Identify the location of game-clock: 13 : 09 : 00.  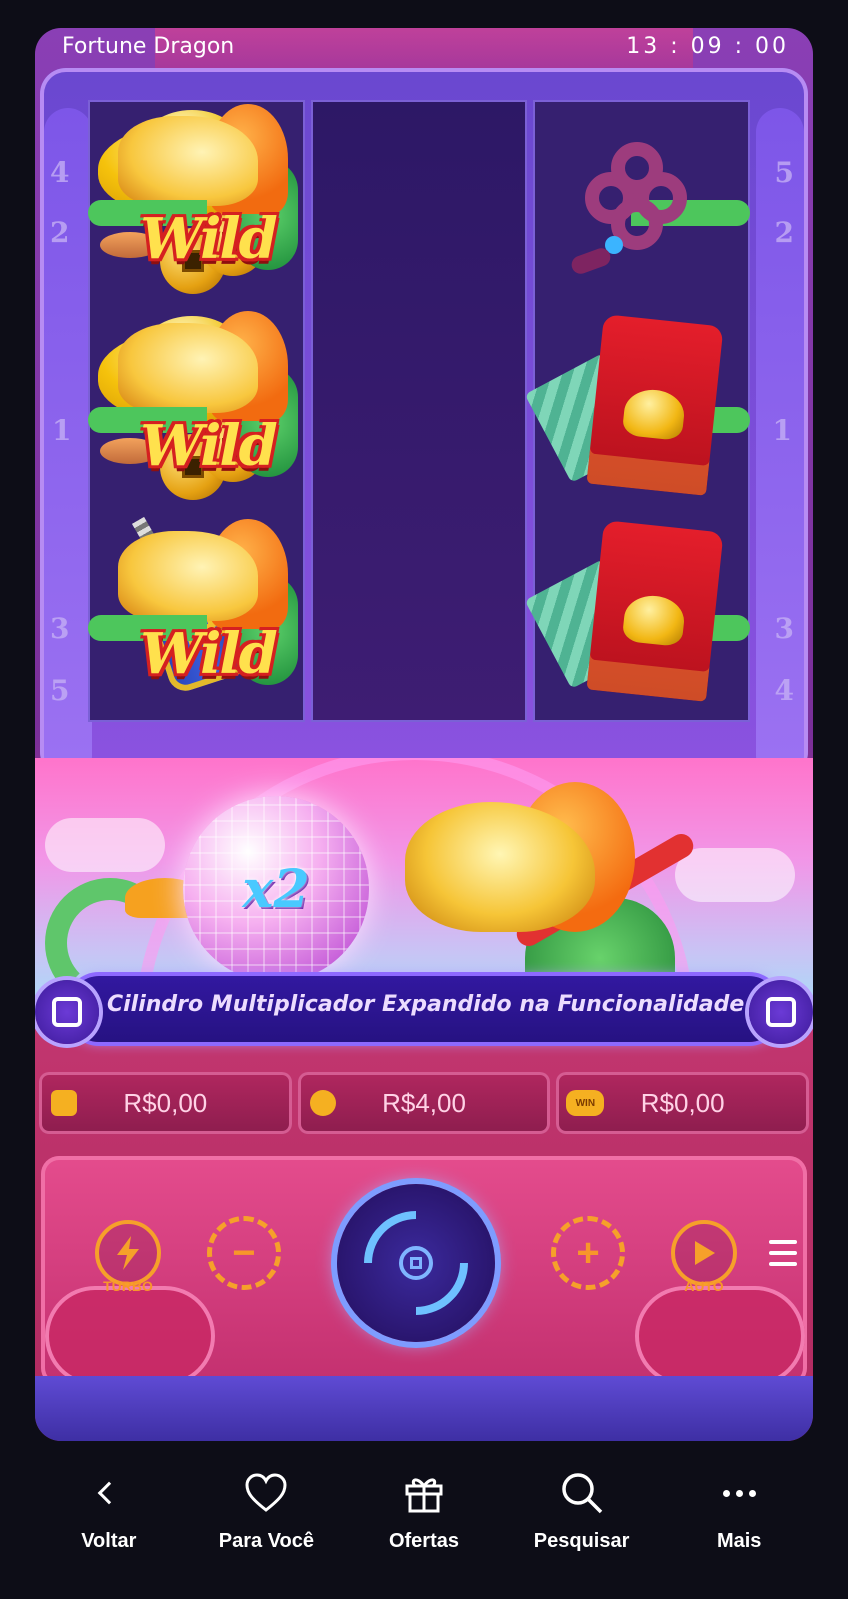
(707, 46).